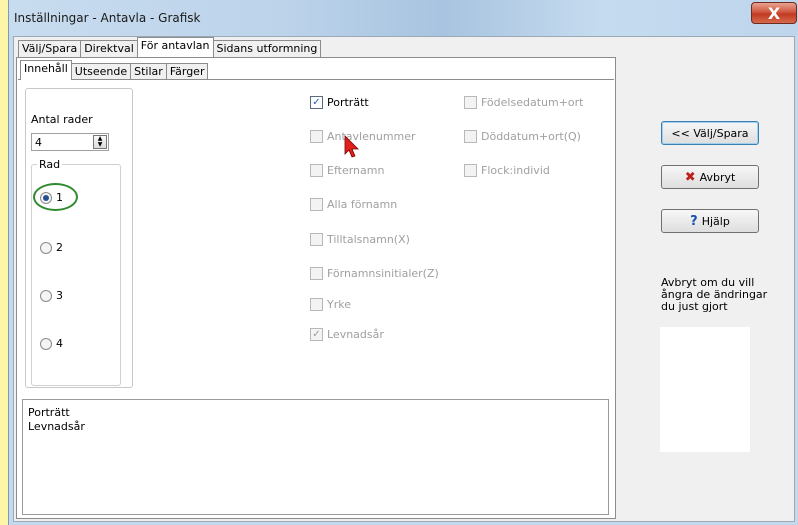 This screenshot has height=525, width=798. Describe the element at coordinates (107, 18) in the screenshot. I see `window-title: Inställningar - Antavla - Grafisk` at that location.